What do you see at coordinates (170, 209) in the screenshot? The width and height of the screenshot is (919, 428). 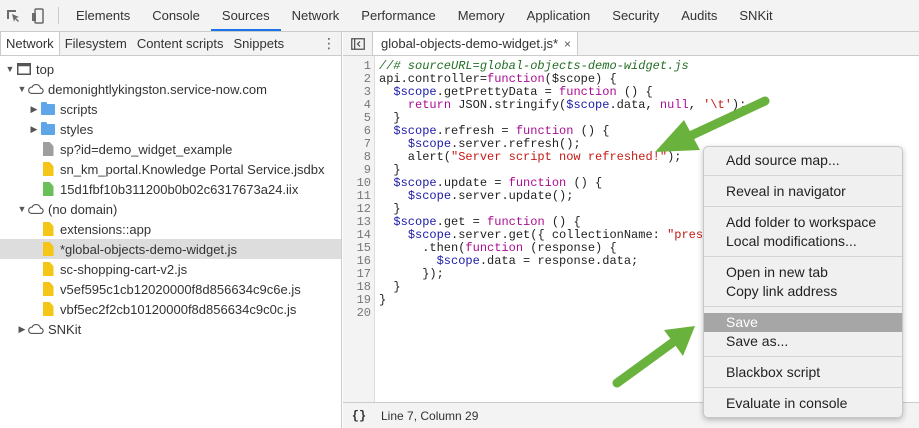 I see `tree-node-no-domain: ▼ (no domain)` at bounding box center [170, 209].